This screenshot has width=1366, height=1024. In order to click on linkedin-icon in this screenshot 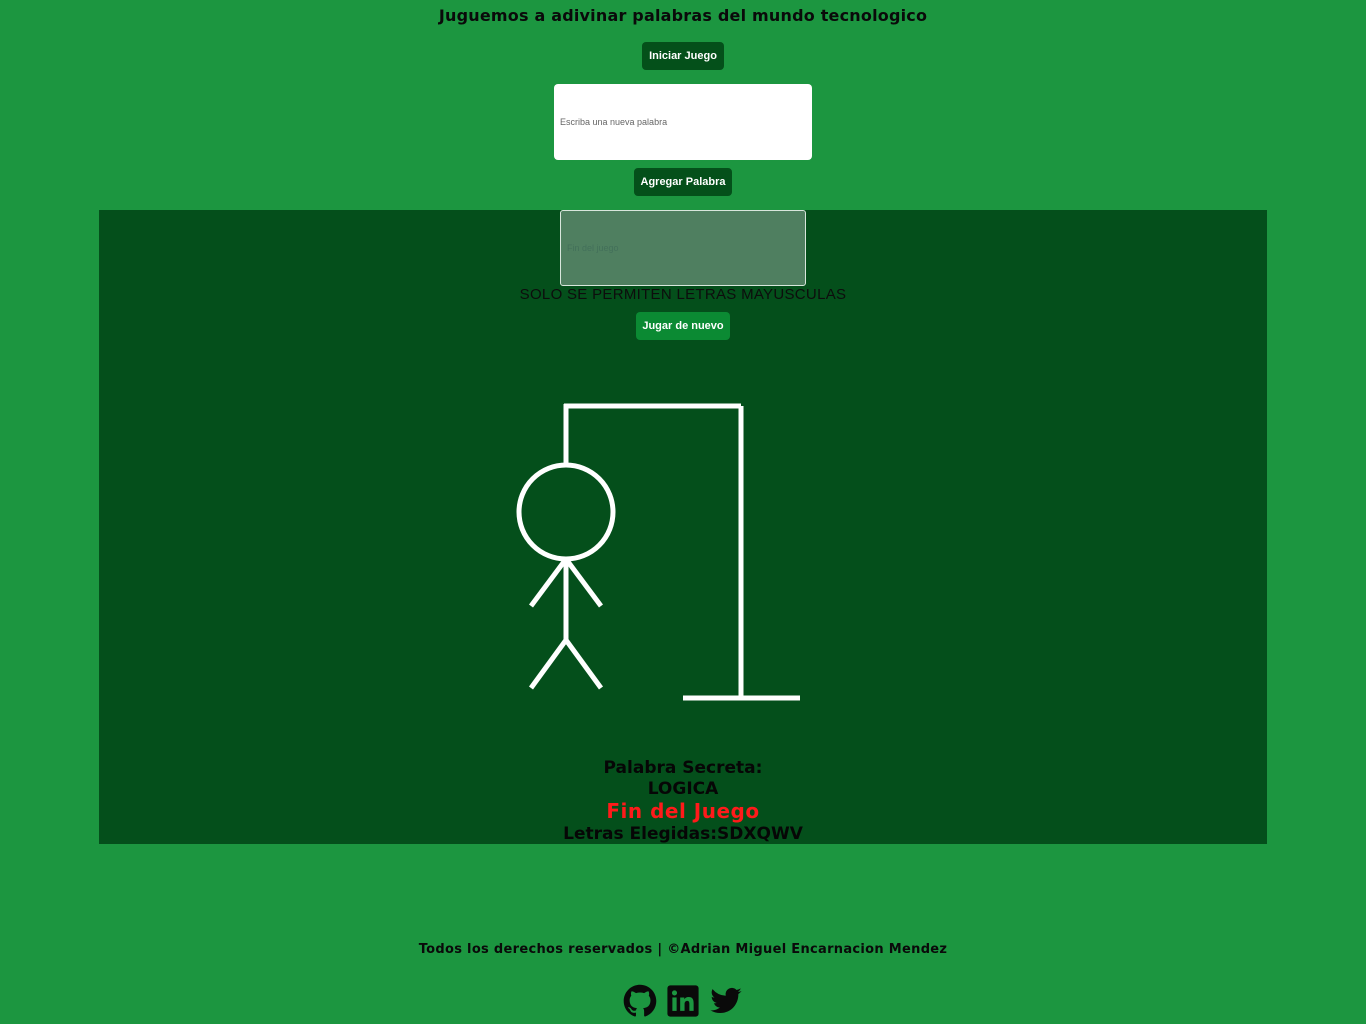, I will do `click(683, 1001)`.